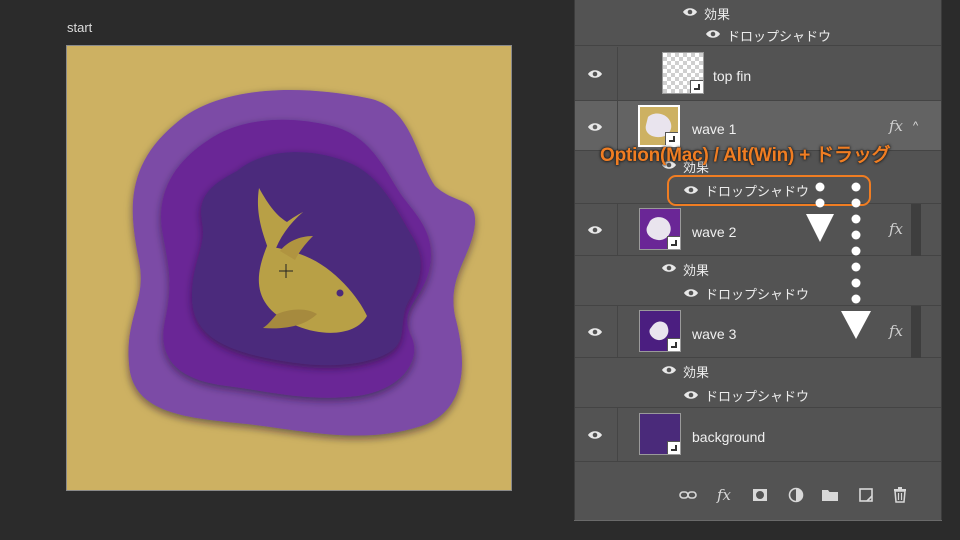  What do you see at coordinates (758, 369) in the screenshot?
I see `effects-row-wave-3: 効果` at bounding box center [758, 369].